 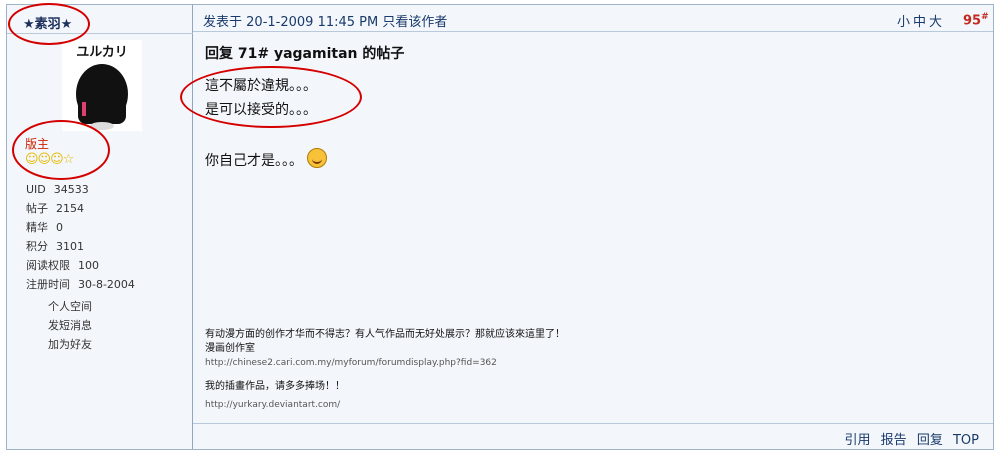 What do you see at coordinates (905, 22) in the screenshot?
I see `font-small-button: 小` at bounding box center [905, 22].